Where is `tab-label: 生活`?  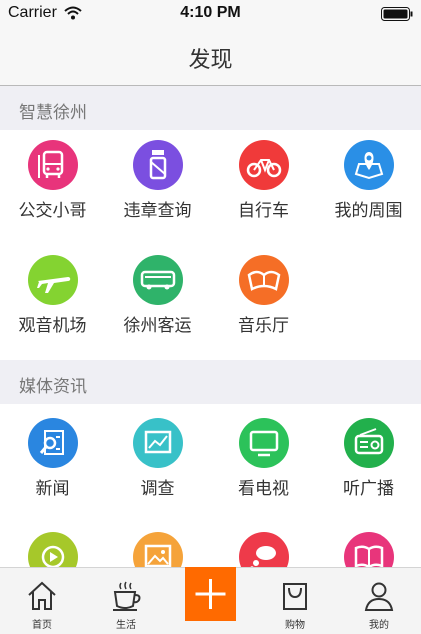
tab-label: 生活 is located at coordinates (126, 625).